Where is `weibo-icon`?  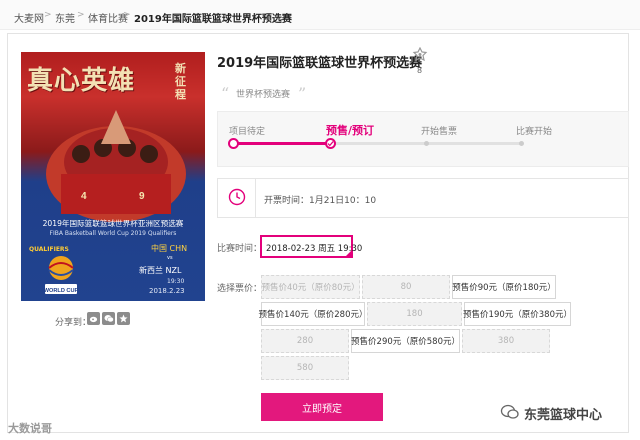
weibo-icon is located at coordinates (93, 319).